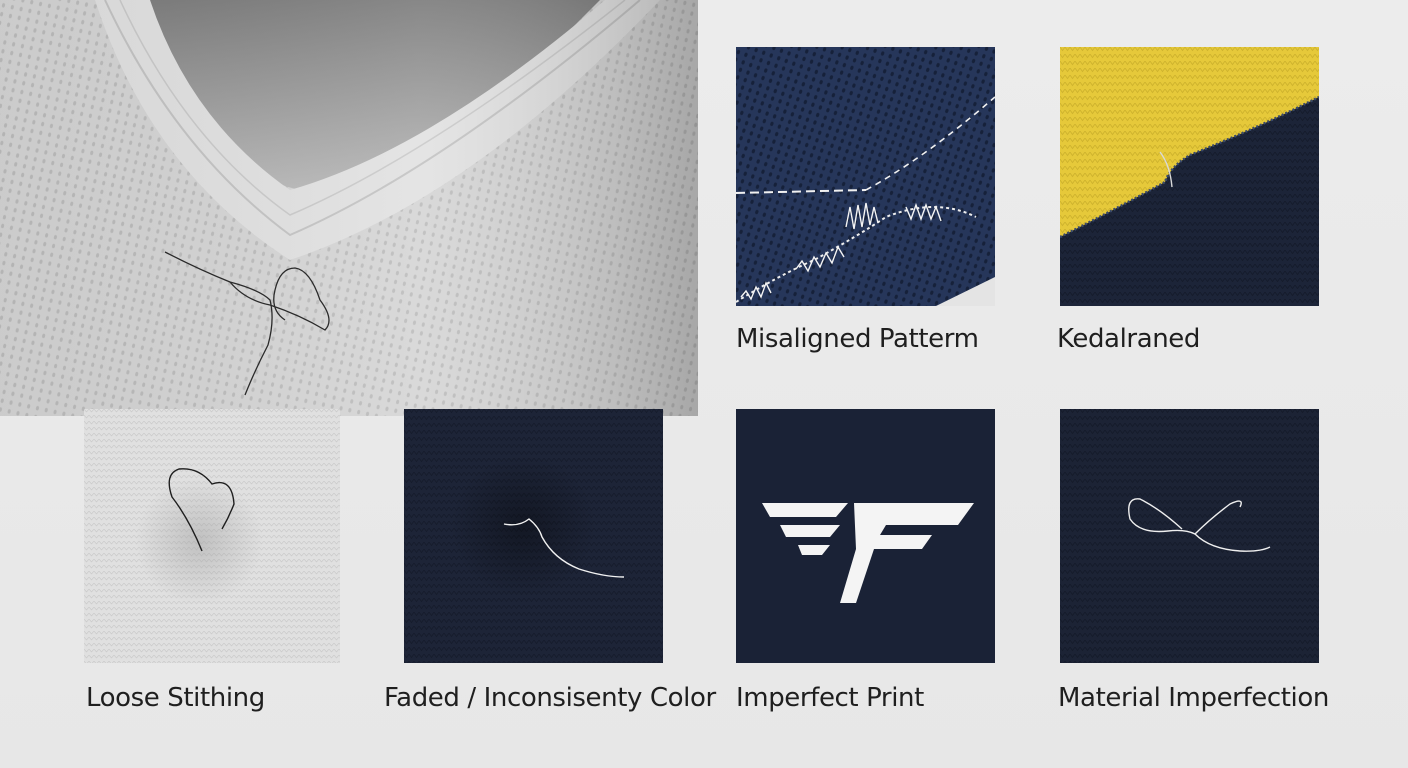 Image resolution: width=1408 pixels, height=768 pixels. What do you see at coordinates (1193, 698) in the screenshot?
I see `material-imperfection-caption: Material Imperfection` at bounding box center [1193, 698].